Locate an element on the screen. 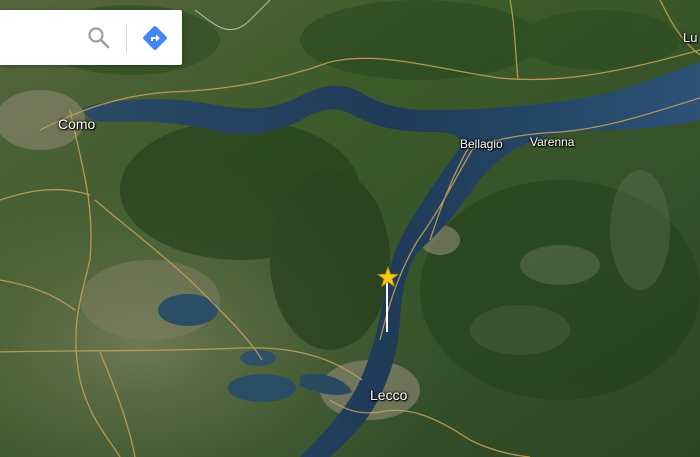 This screenshot has width=700, height=457. search-divider is located at coordinates (126, 38).